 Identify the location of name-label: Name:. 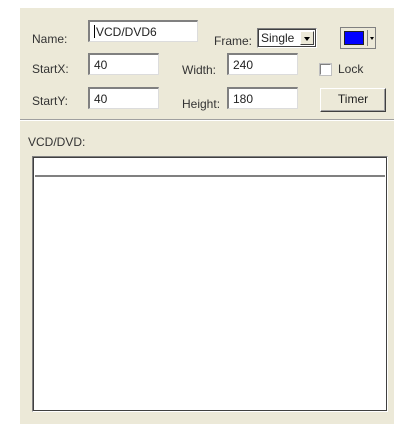
(50, 39).